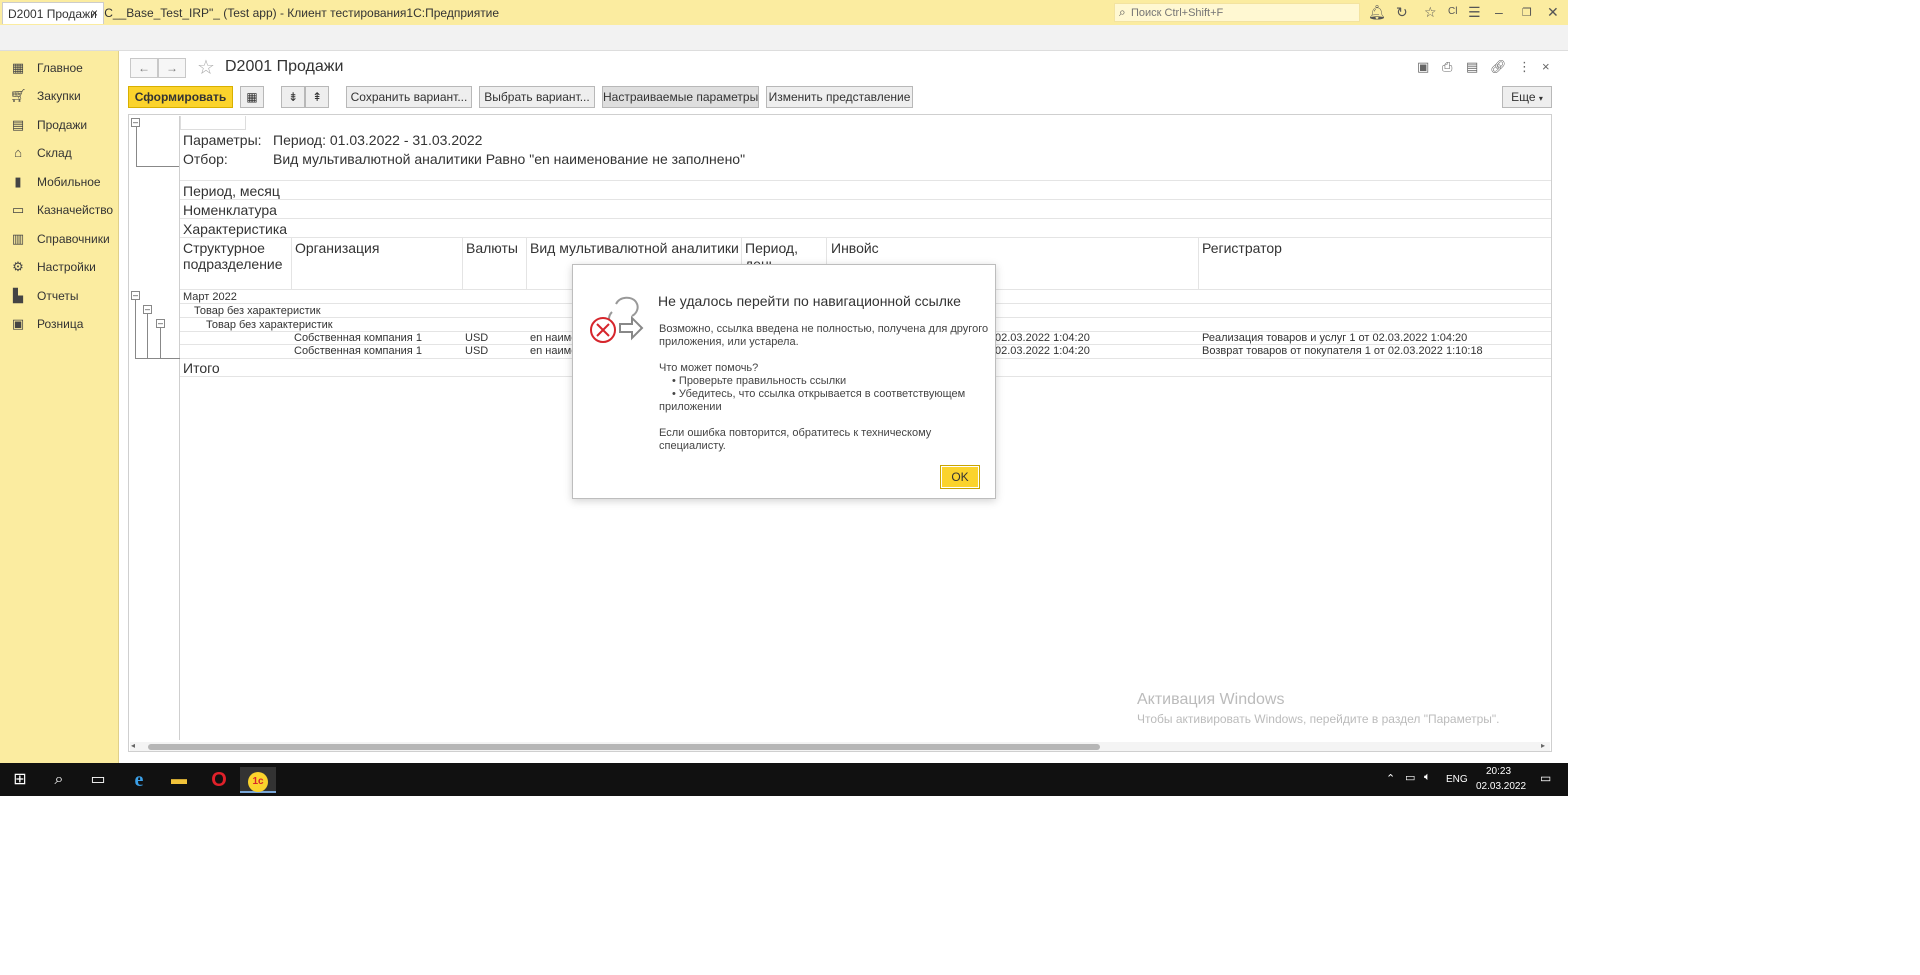  What do you see at coordinates (1242, 248) in the screenshot?
I see `col-header-registrar: Регистратор` at bounding box center [1242, 248].